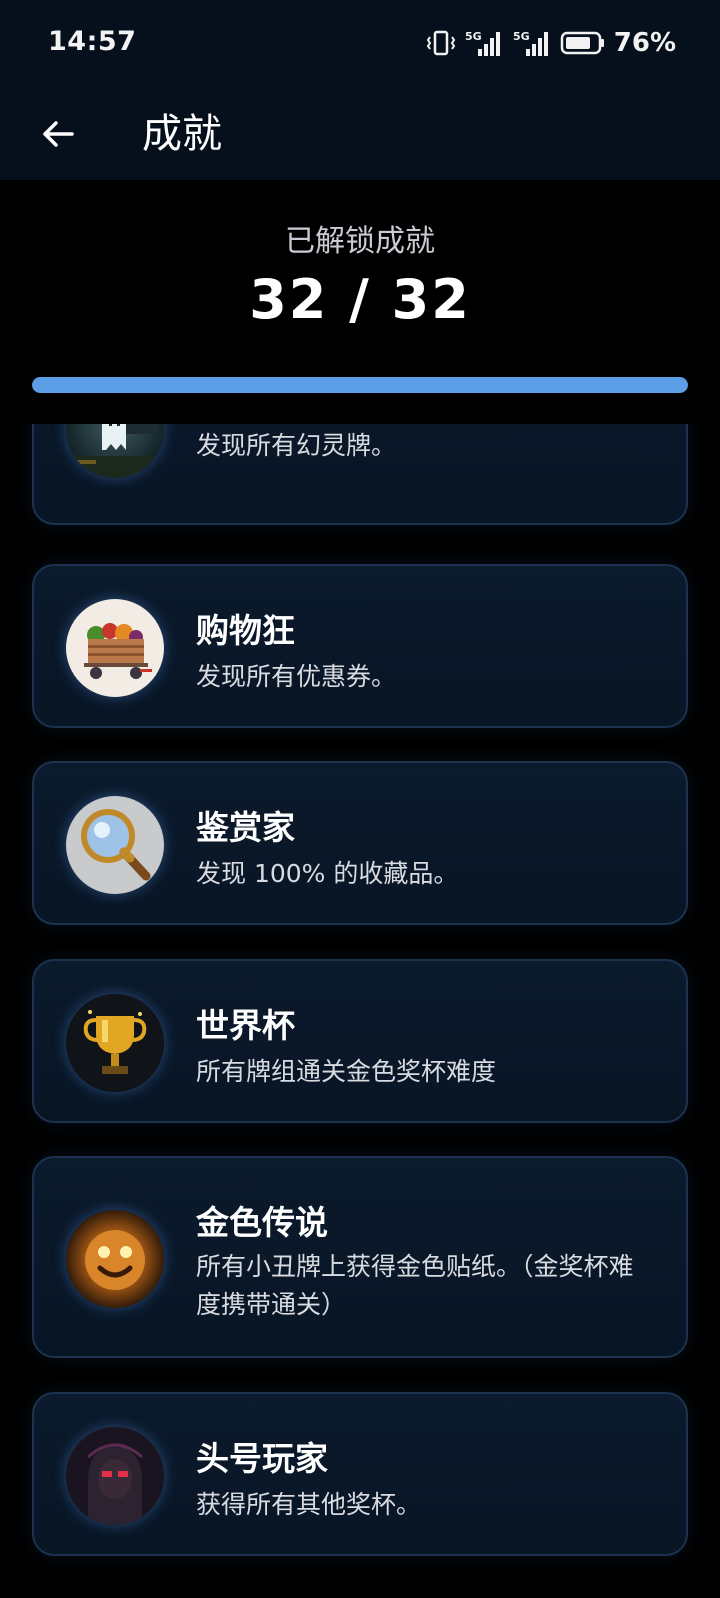  What do you see at coordinates (115, 845) in the screenshot?
I see `magnifying-glass-icon` at bounding box center [115, 845].